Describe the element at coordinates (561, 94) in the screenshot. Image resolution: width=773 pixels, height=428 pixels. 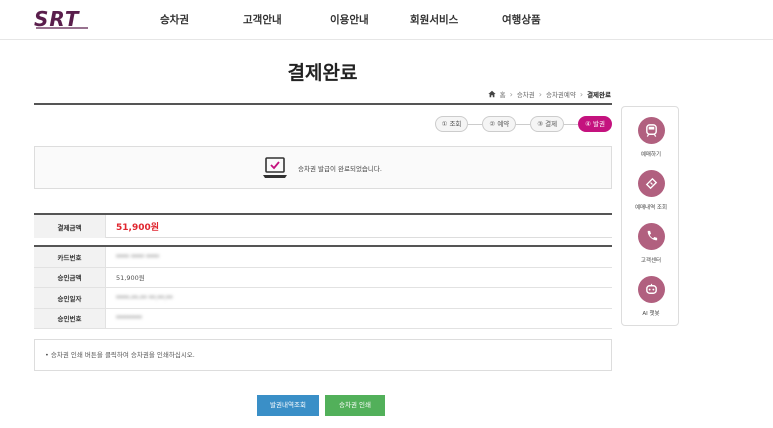
I see `breadcrumb-reservation: 승차권예약` at that location.